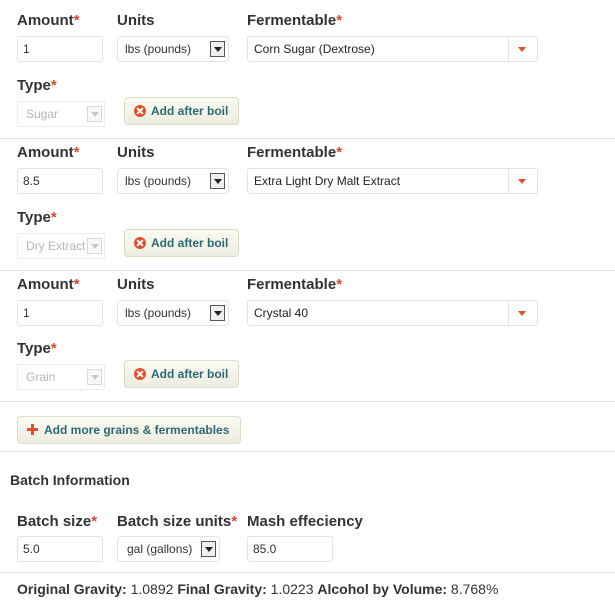  Describe the element at coordinates (305, 521) in the screenshot. I see `mash-efficiency-label: Mash effeciency` at that location.